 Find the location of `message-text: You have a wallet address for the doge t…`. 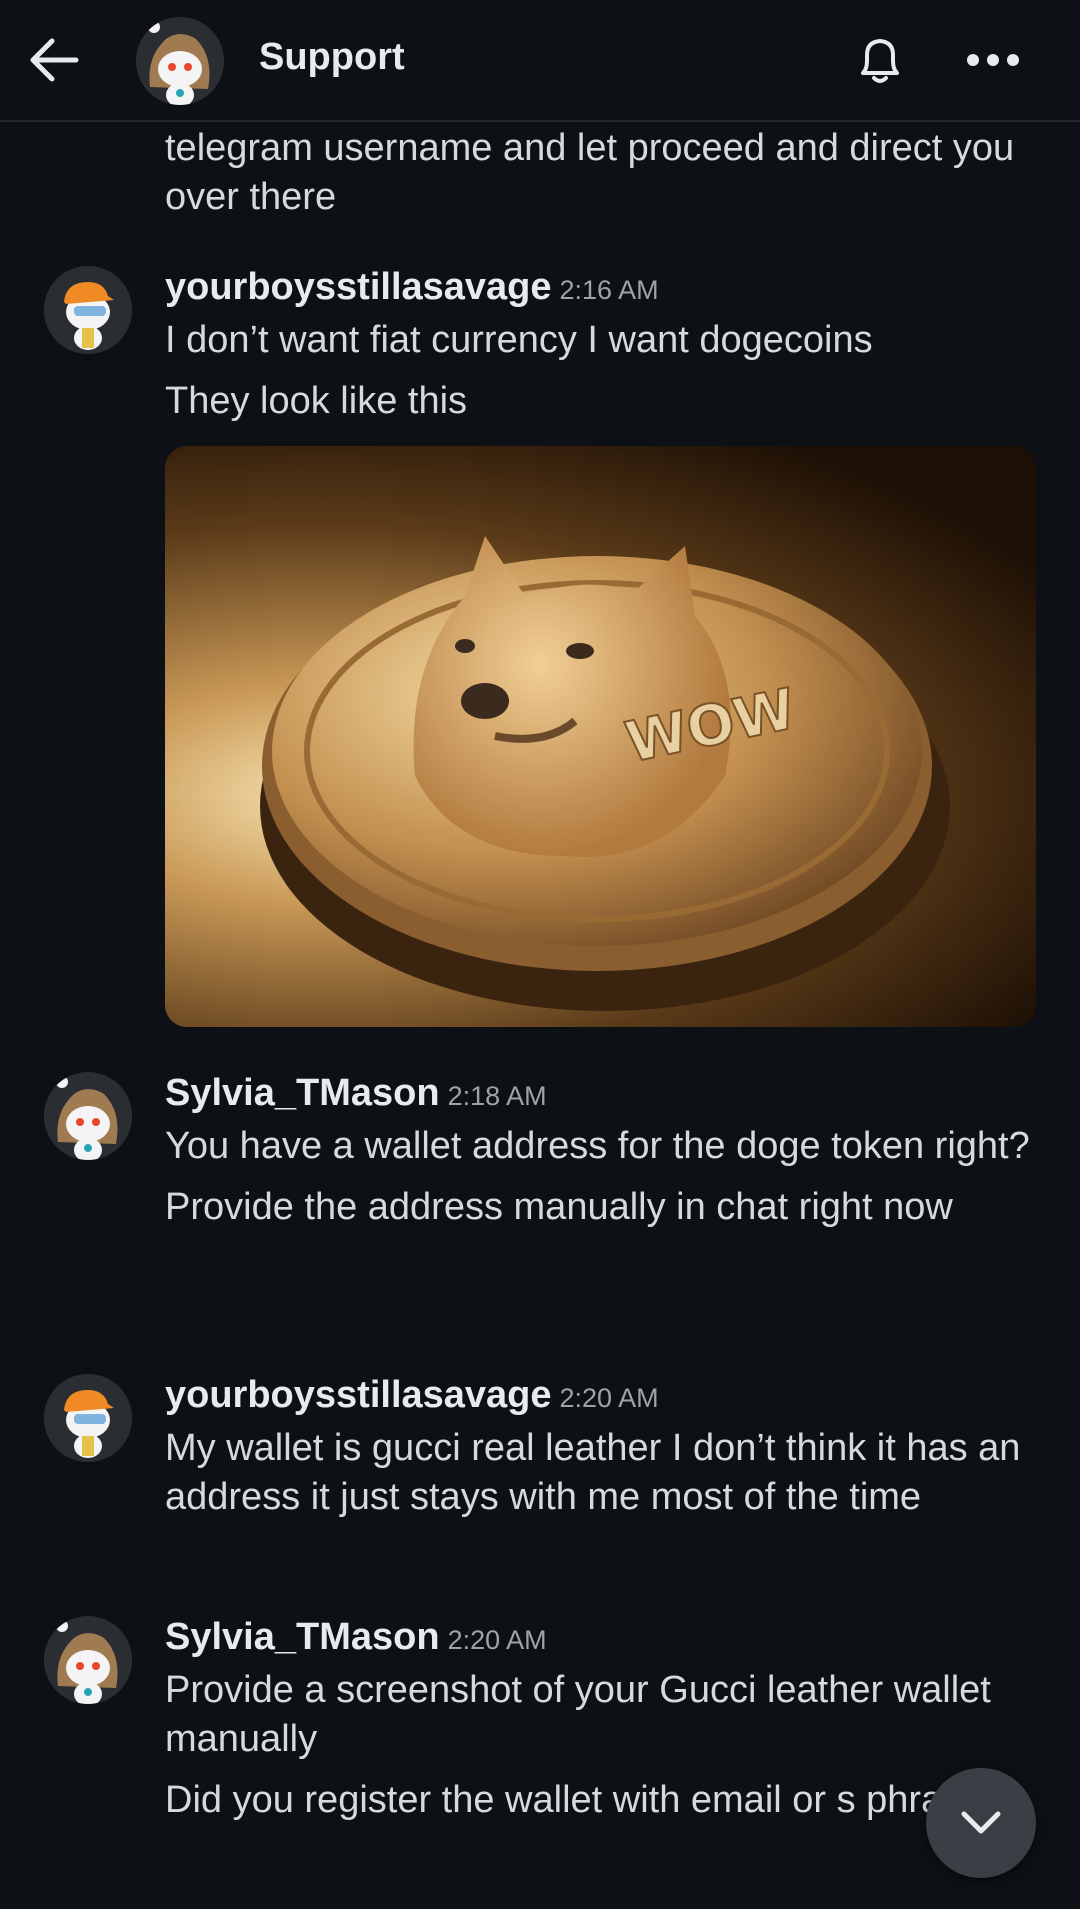

message-text: You have a wallet address for the doge t… is located at coordinates (597, 1146).